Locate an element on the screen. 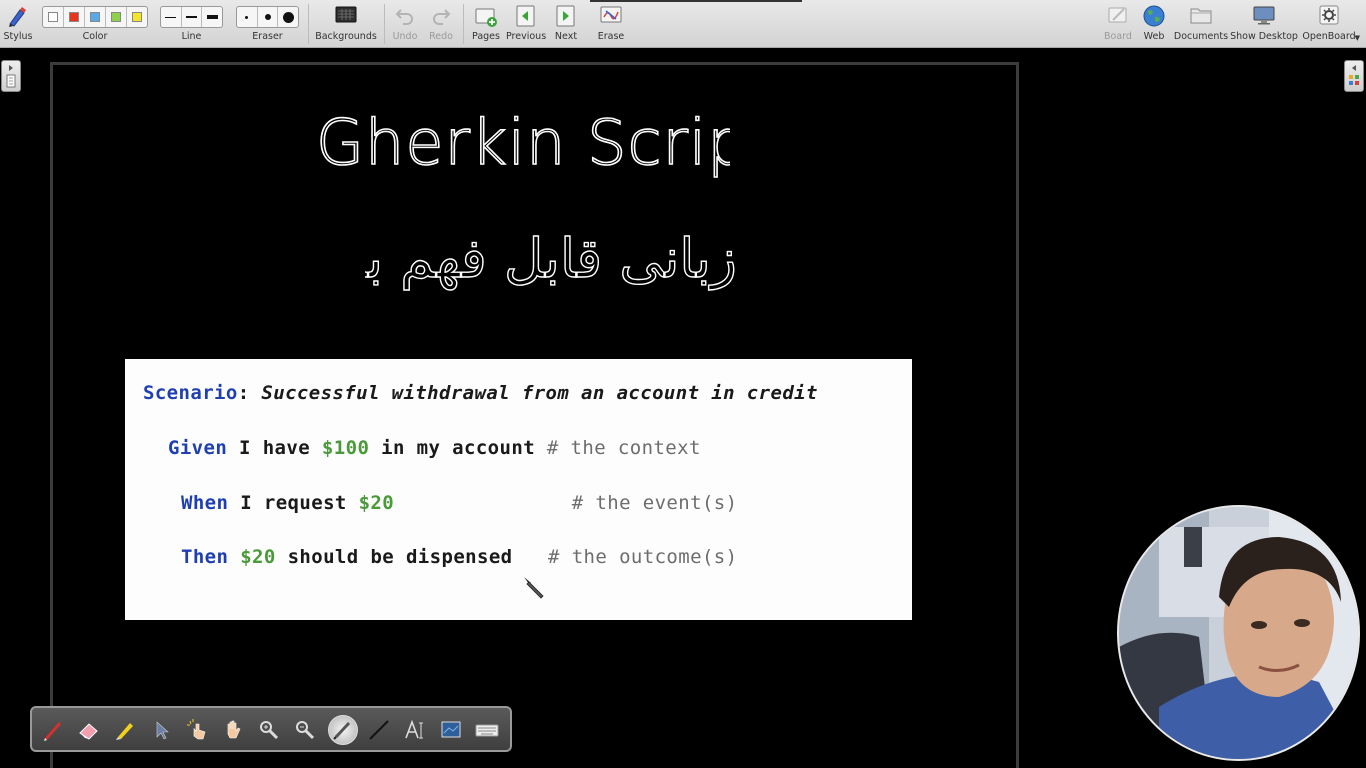 This screenshot has width=1366, height=768. previous-button: Previous is located at coordinates (526, 24).